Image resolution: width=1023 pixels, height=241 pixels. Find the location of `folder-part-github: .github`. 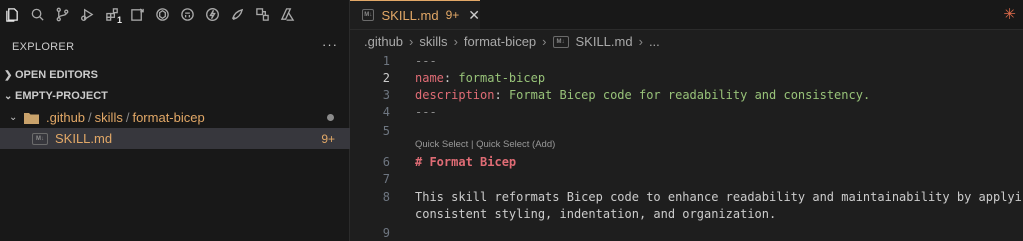

folder-part-github: .github is located at coordinates (66, 117).